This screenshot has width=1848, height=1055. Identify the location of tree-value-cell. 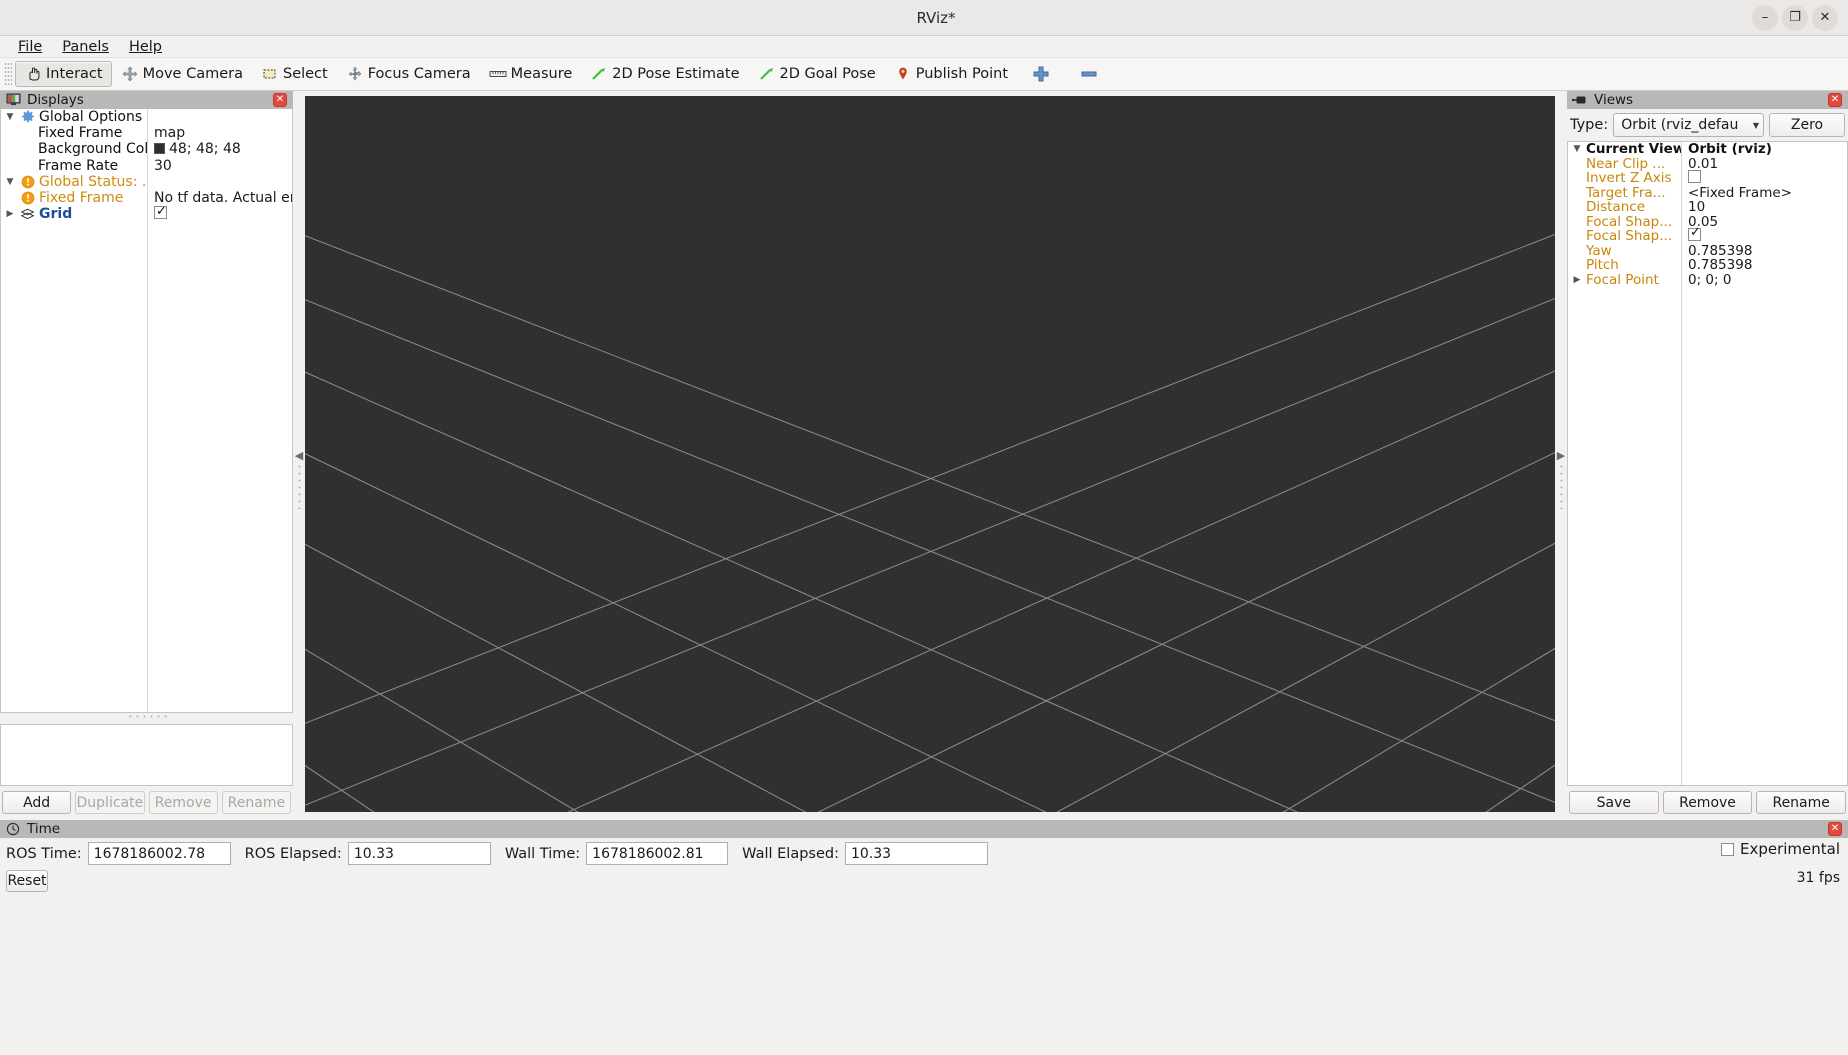
(219, 214).